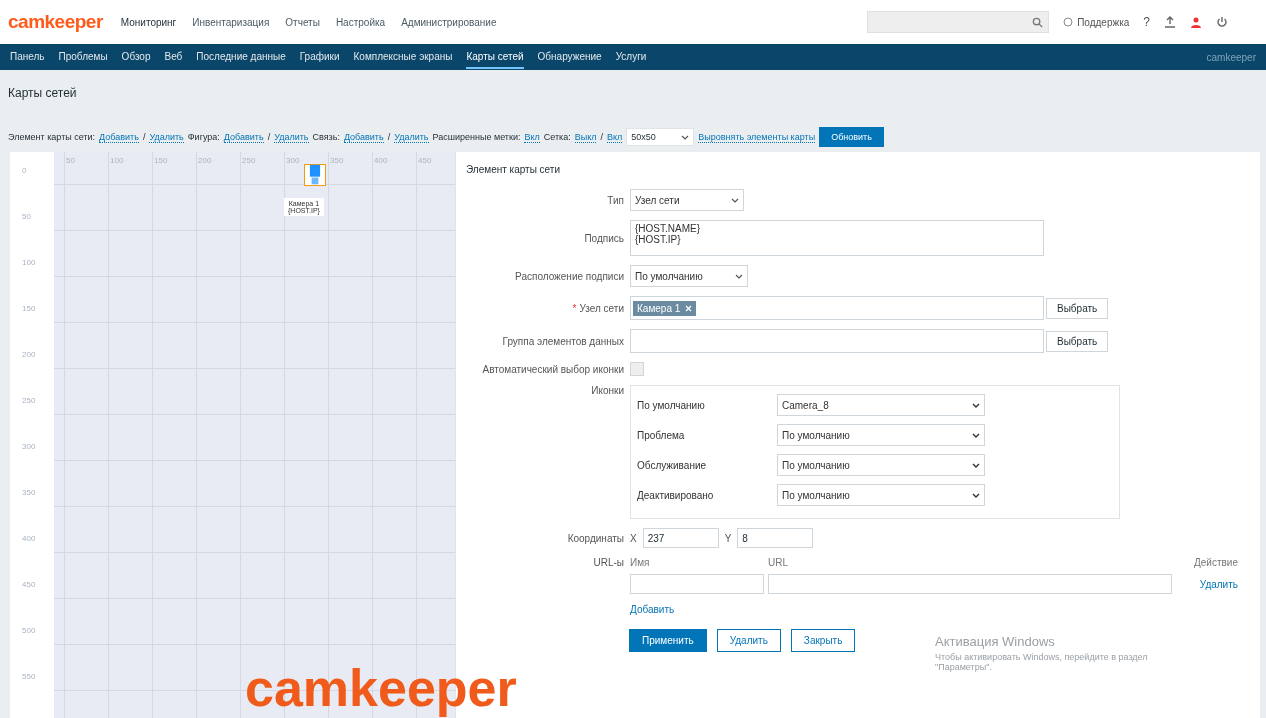 Image resolution: width=1266 pixels, height=718 pixels. Describe the element at coordinates (964, 667) in the screenshot. I see `activation-text: "Параметры".` at that location.